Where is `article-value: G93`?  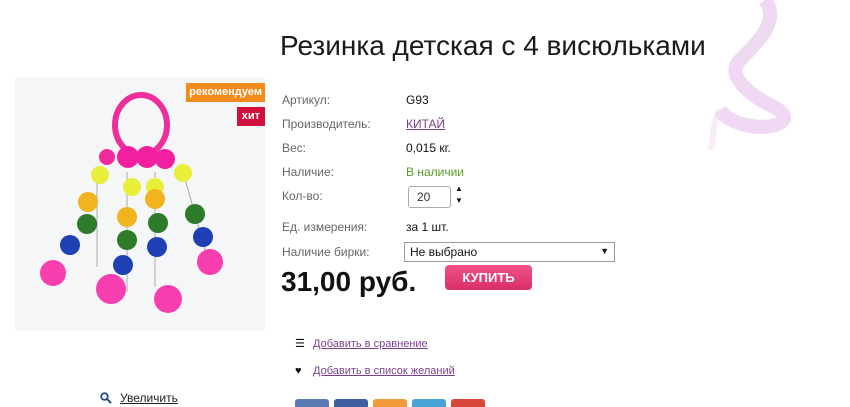
article-value: G93 is located at coordinates (417, 100).